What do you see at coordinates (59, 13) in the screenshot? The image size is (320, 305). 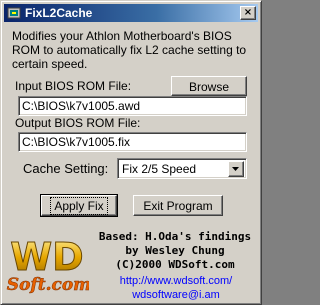 I see `window-title: FixL2Cache` at bounding box center [59, 13].